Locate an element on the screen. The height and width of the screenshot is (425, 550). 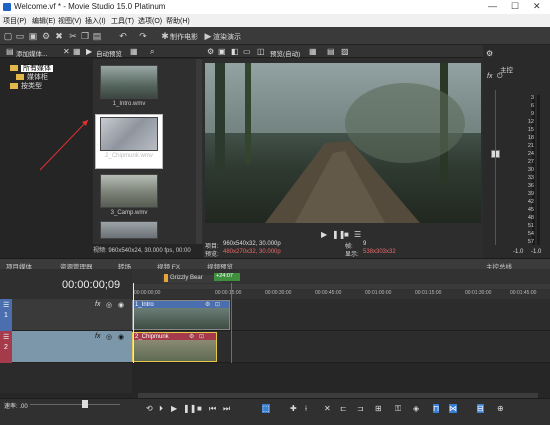
loop-region-bar is located at coordinates (341, 286).